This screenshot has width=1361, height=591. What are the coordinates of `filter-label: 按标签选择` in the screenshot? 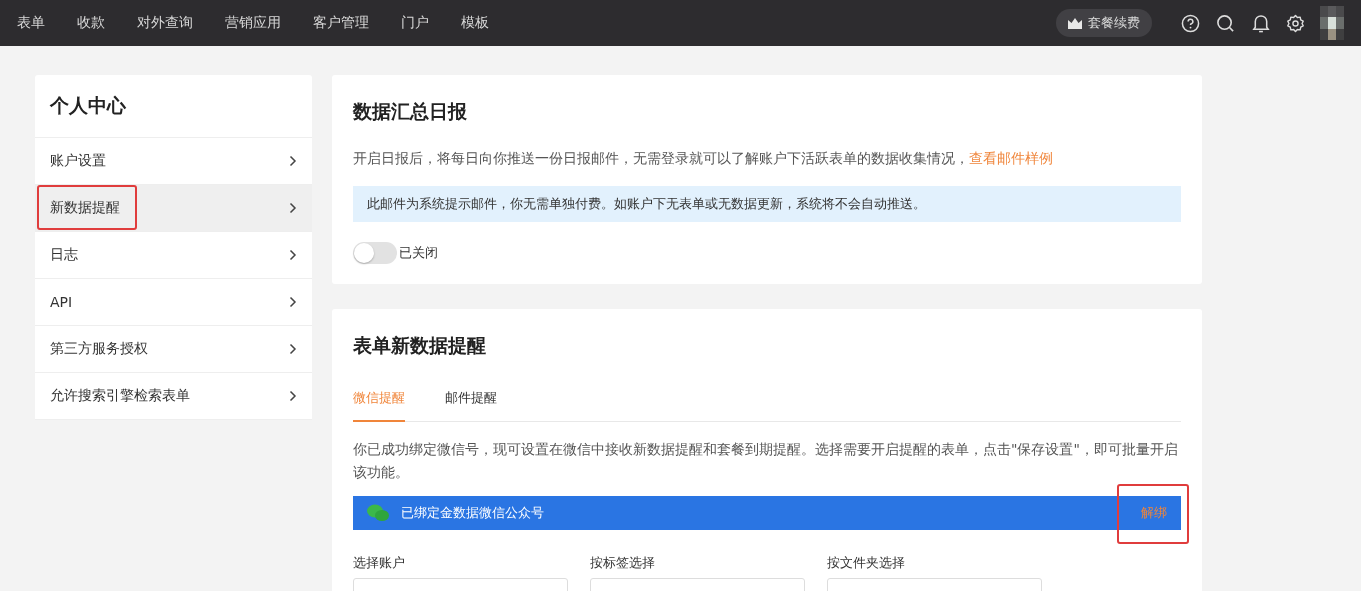 It's located at (623, 563).